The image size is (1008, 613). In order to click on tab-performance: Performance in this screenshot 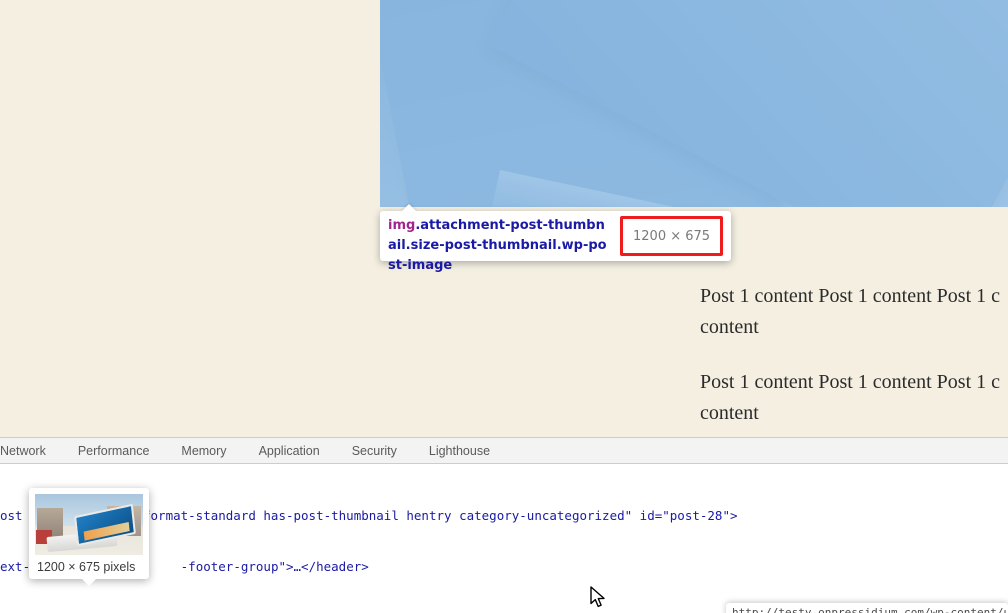, I will do `click(114, 450)`.